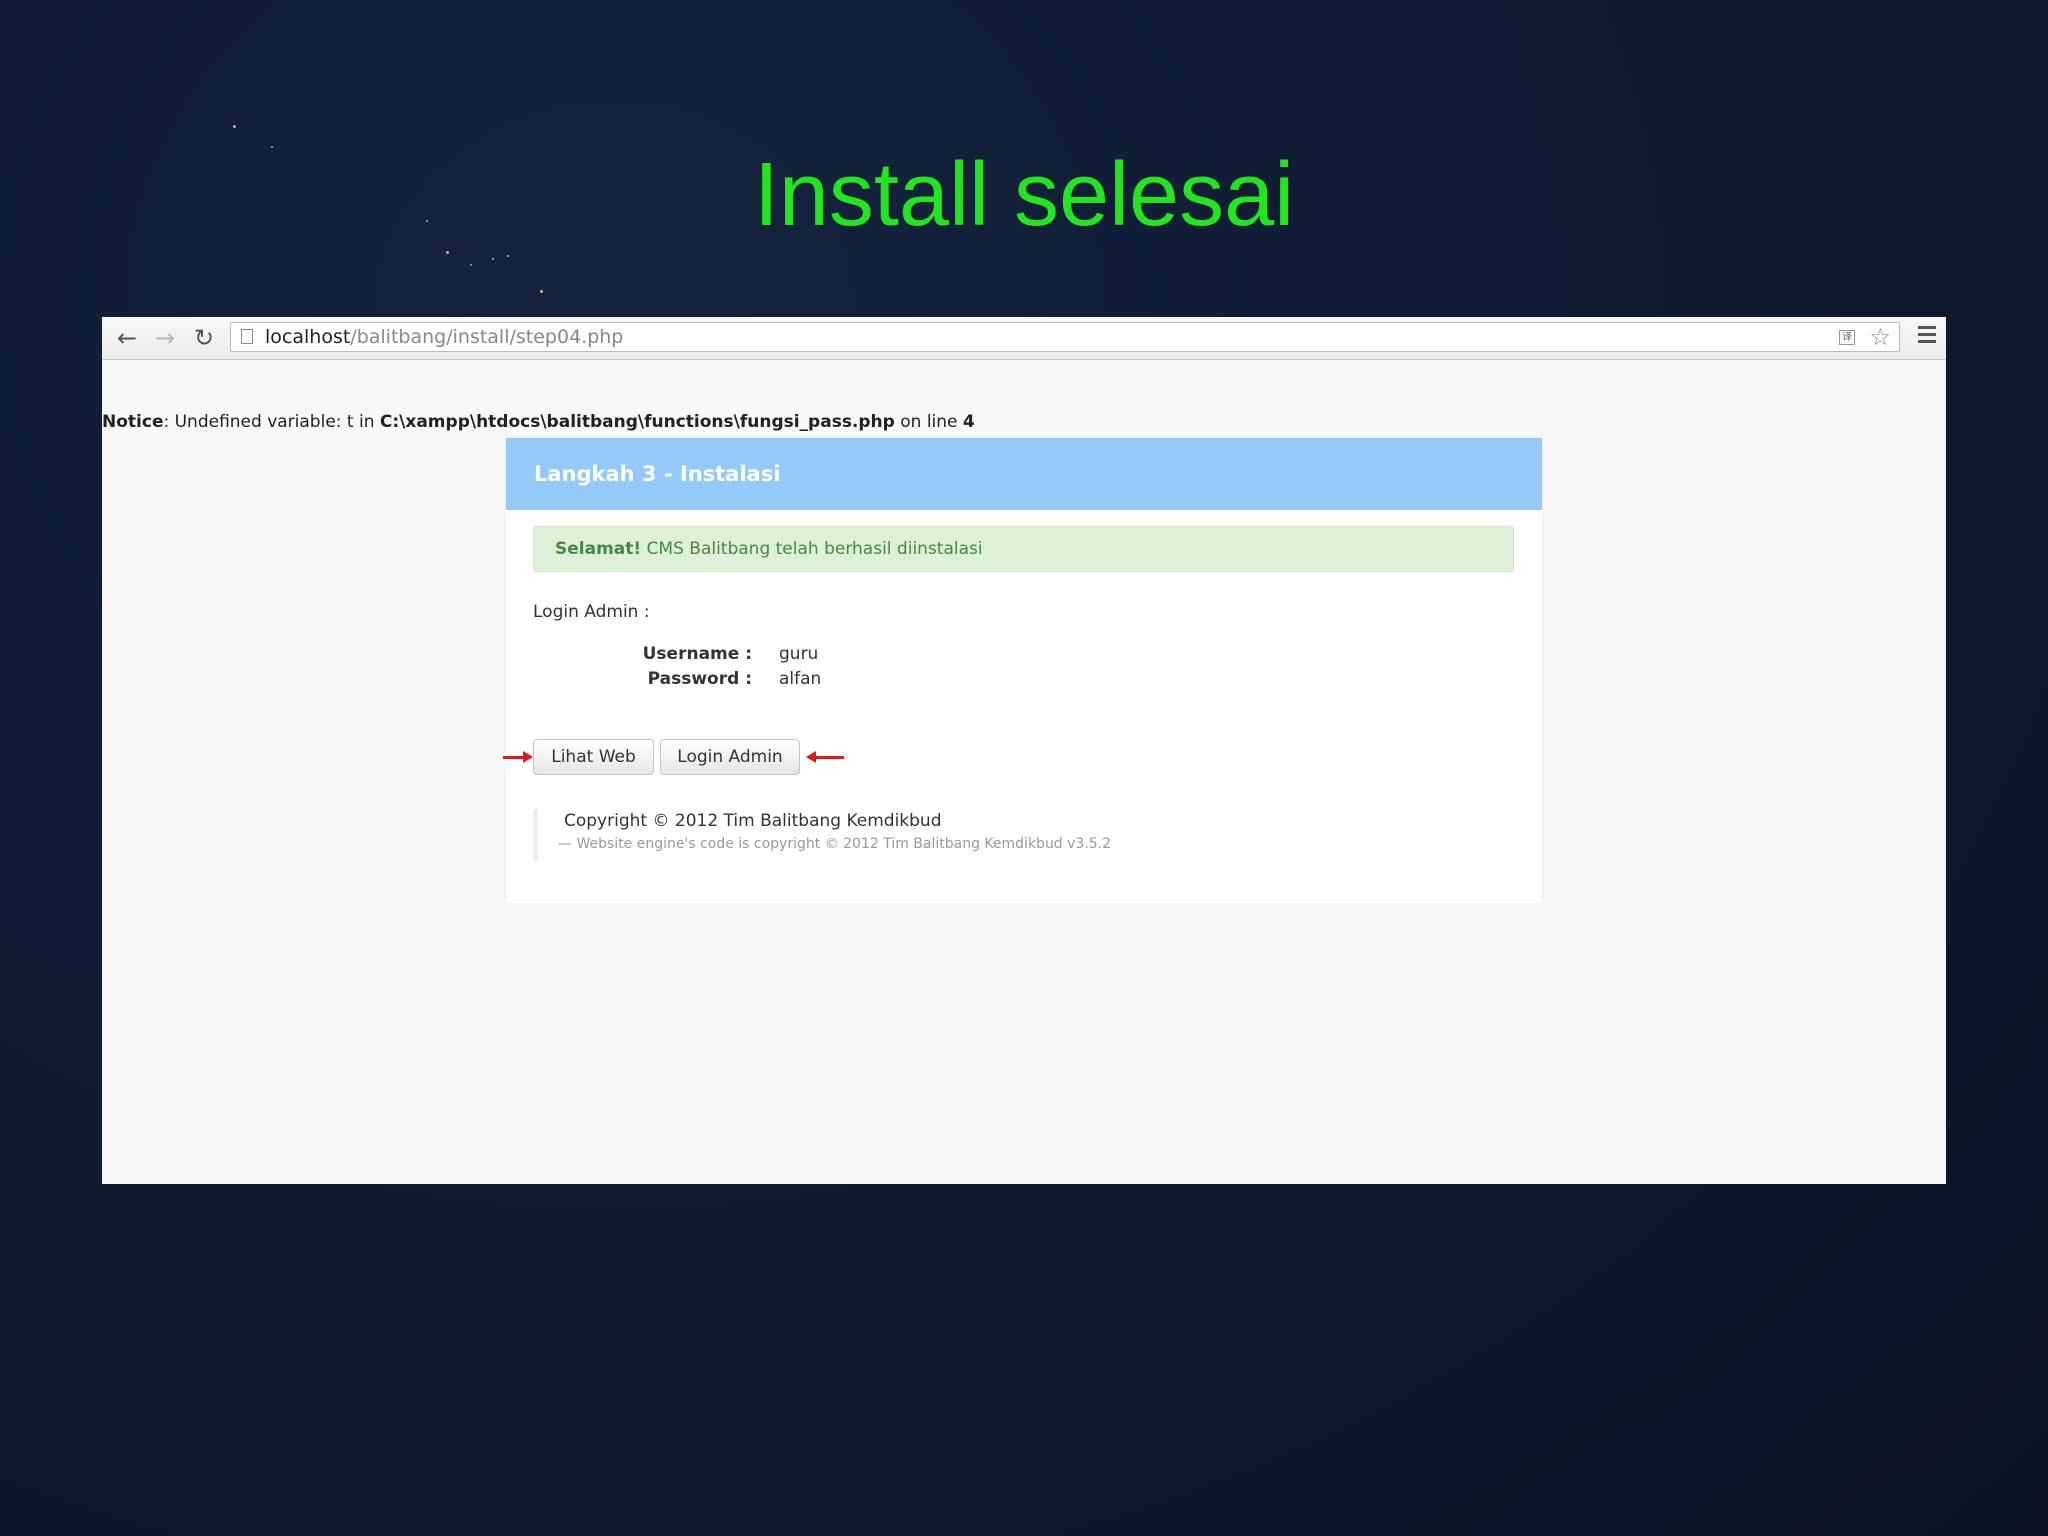 The height and width of the screenshot is (1536, 2048). Describe the element at coordinates (799, 654) in the screenshot. I see `username-value: guru` at that location.